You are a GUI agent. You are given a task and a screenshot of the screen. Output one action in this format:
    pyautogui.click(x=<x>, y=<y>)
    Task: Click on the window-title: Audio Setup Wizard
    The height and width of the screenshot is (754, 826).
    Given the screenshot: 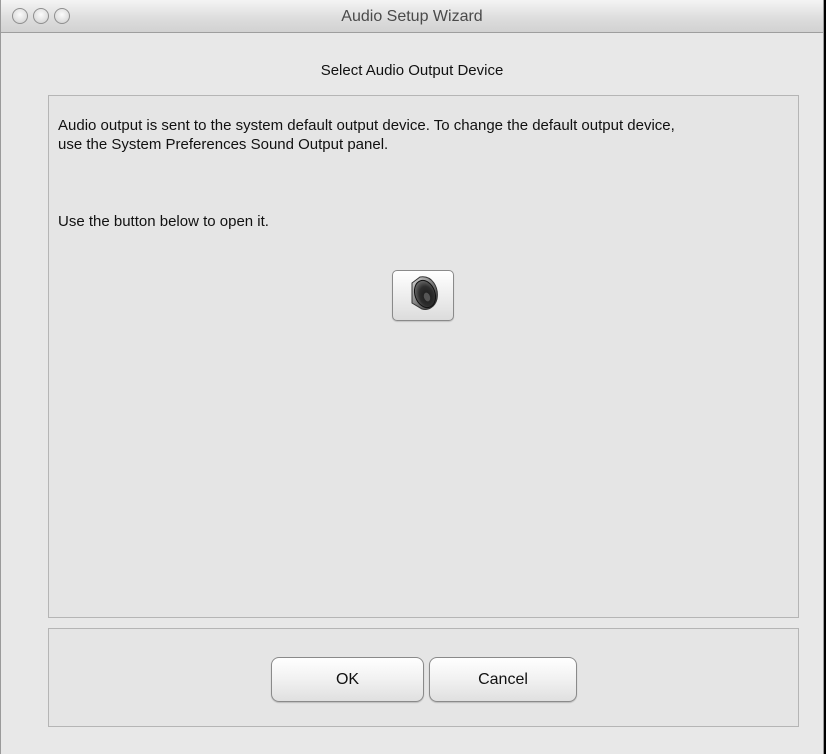 What is the action you would take?
    pyautogui.click(x=412, y=16)
    